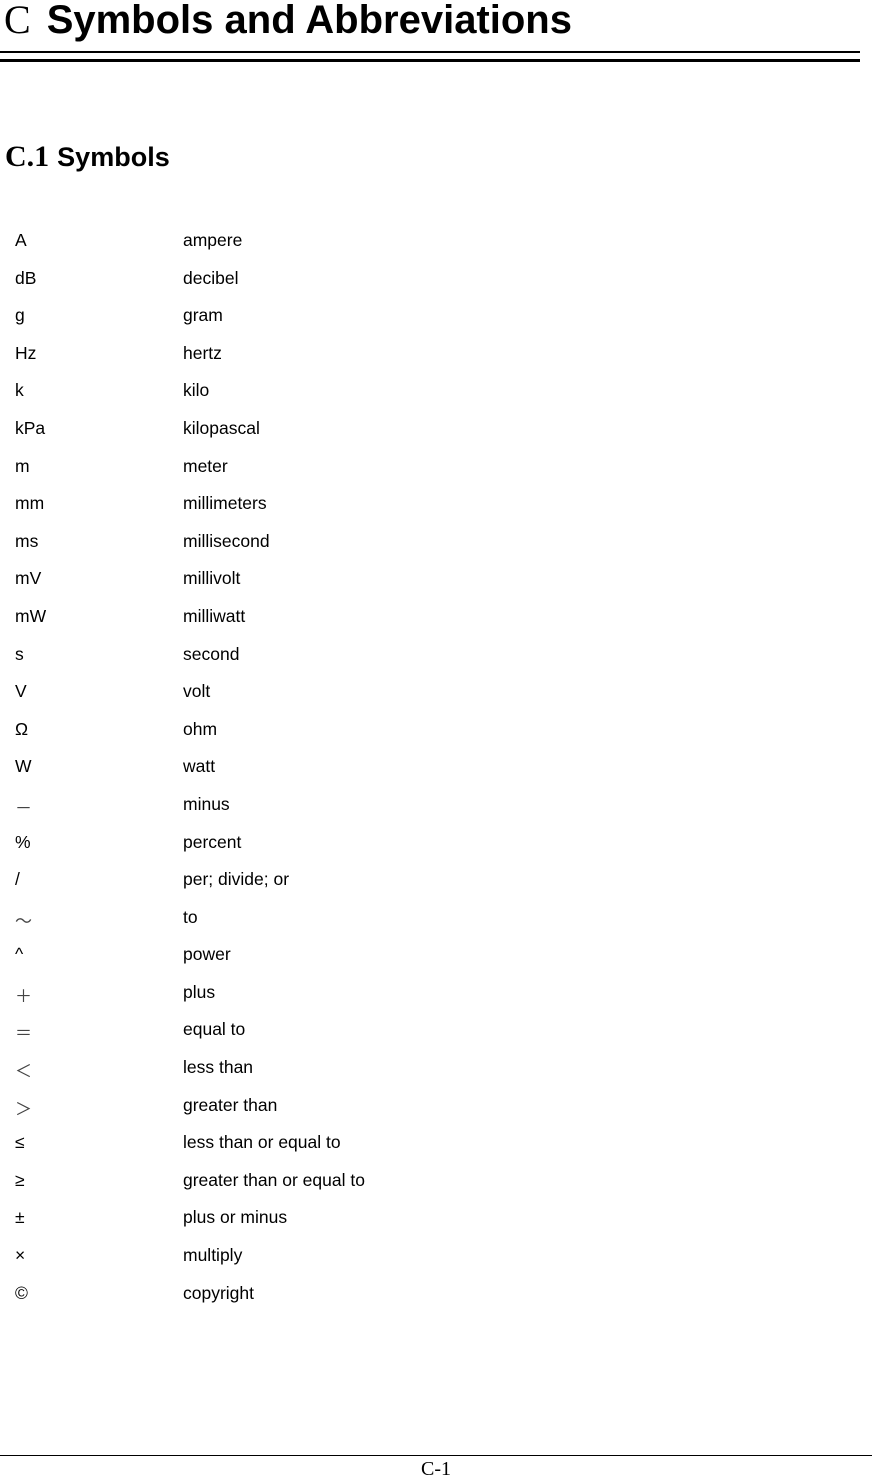  What do you see at coordinates (23, 766) in the screenshot?
I see `symbol: W` at bounding box center [23, 766].